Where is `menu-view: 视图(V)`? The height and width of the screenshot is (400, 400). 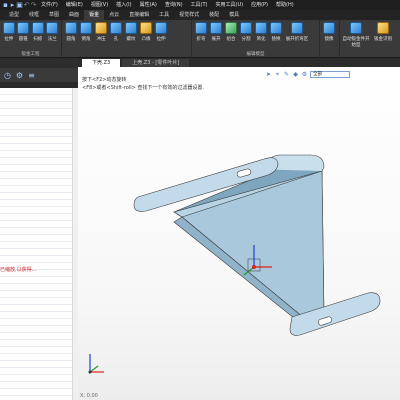 menu-view: 视图(V) is located at coordinates (99, 5).